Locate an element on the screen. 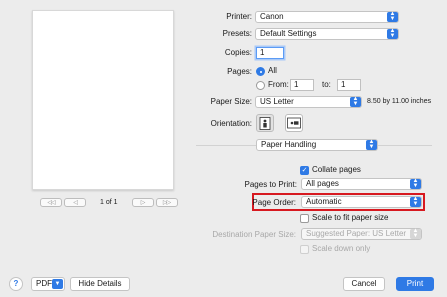 This screenshot has width=447, height=297. print-button: Print is located at coordinates (415, 284).